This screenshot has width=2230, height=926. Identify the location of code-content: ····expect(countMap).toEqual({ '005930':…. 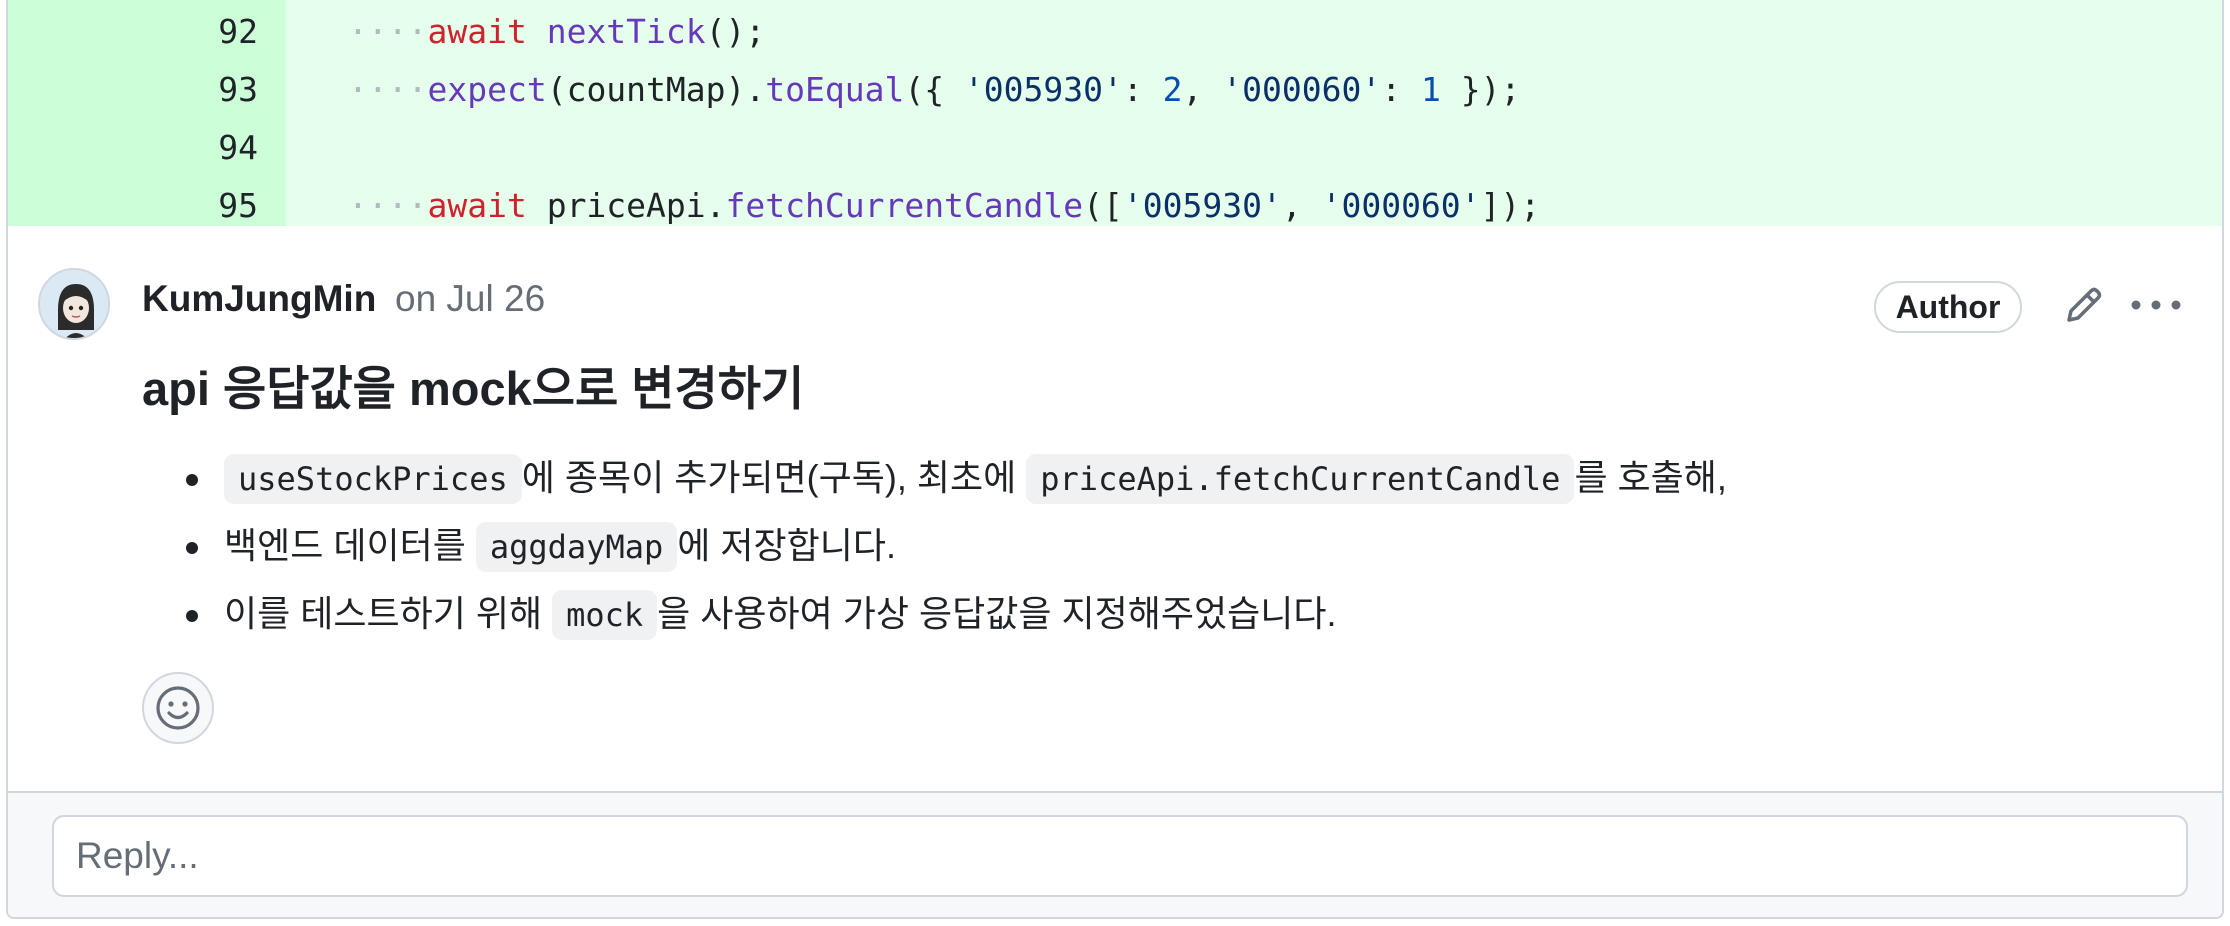
(934, 89).